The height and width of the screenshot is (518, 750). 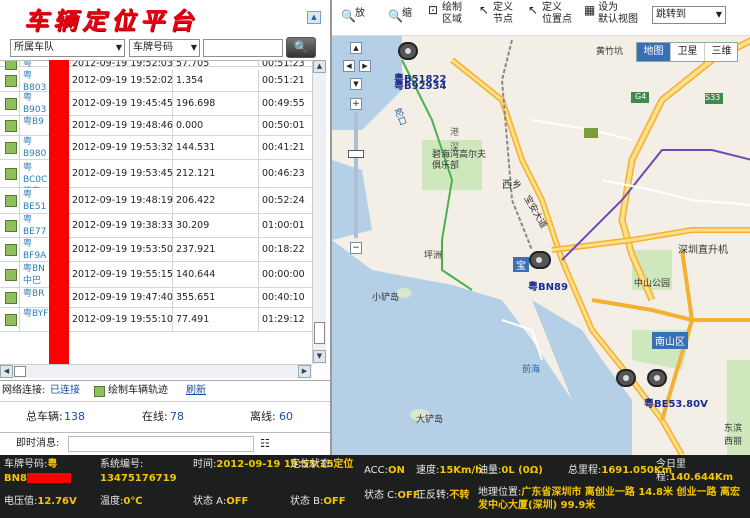 I want to click on row-distance: 206.422, so click(x=196, y=200).